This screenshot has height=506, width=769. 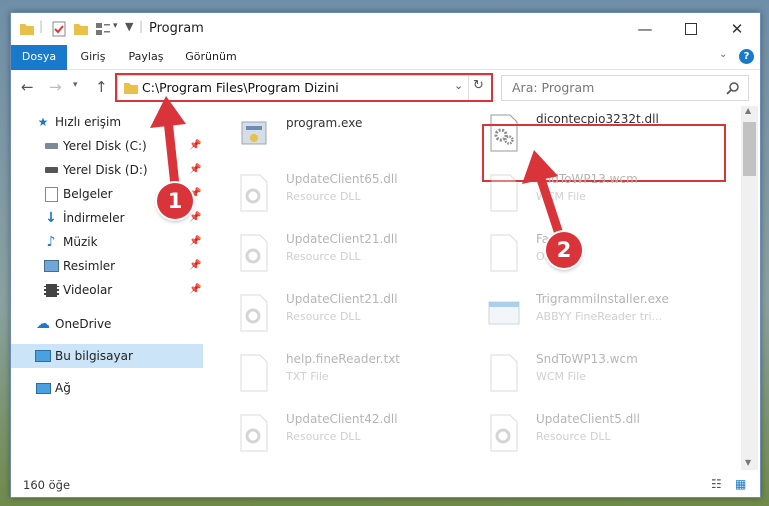 I want to click on arrow-2-icon, so click(x=545, y=200).